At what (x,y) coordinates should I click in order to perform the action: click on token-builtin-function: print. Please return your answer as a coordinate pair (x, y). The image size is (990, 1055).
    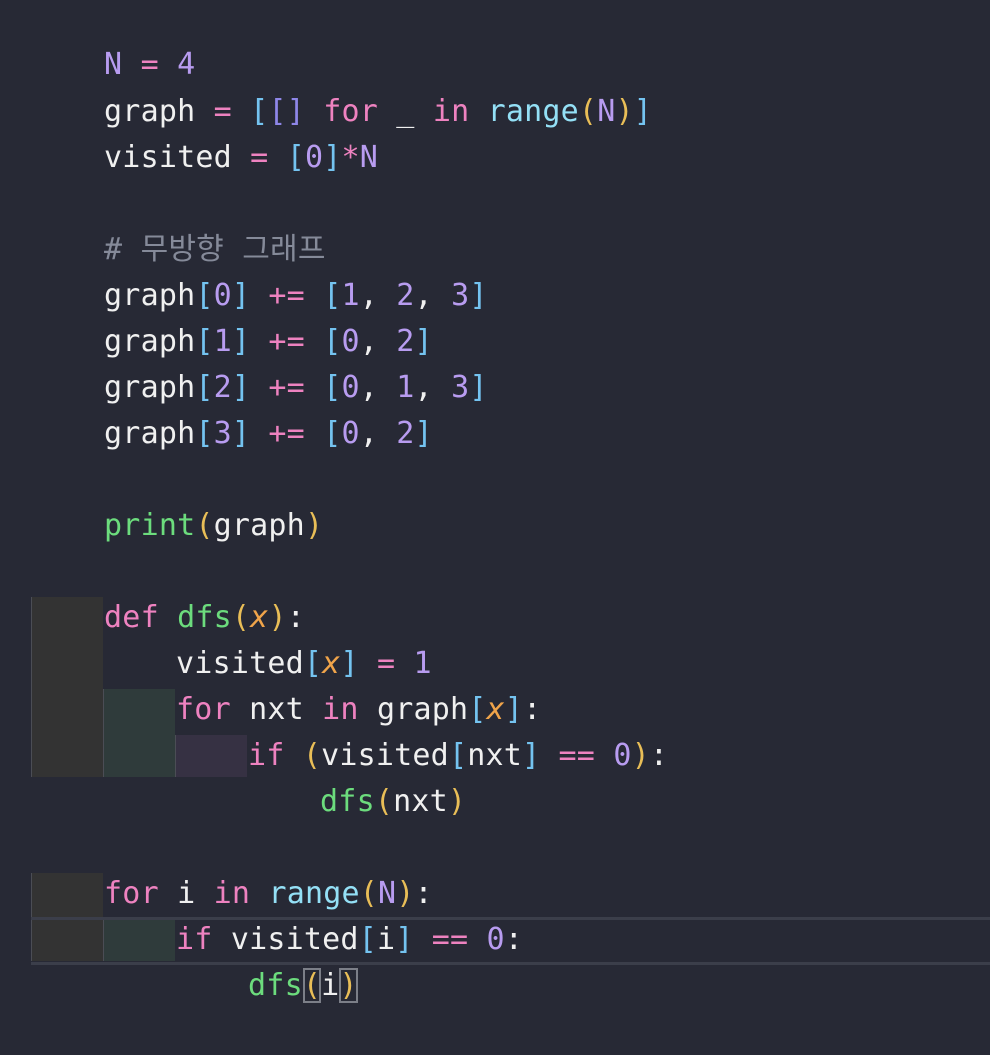
    Looking at the image, I should click on (150, 525).